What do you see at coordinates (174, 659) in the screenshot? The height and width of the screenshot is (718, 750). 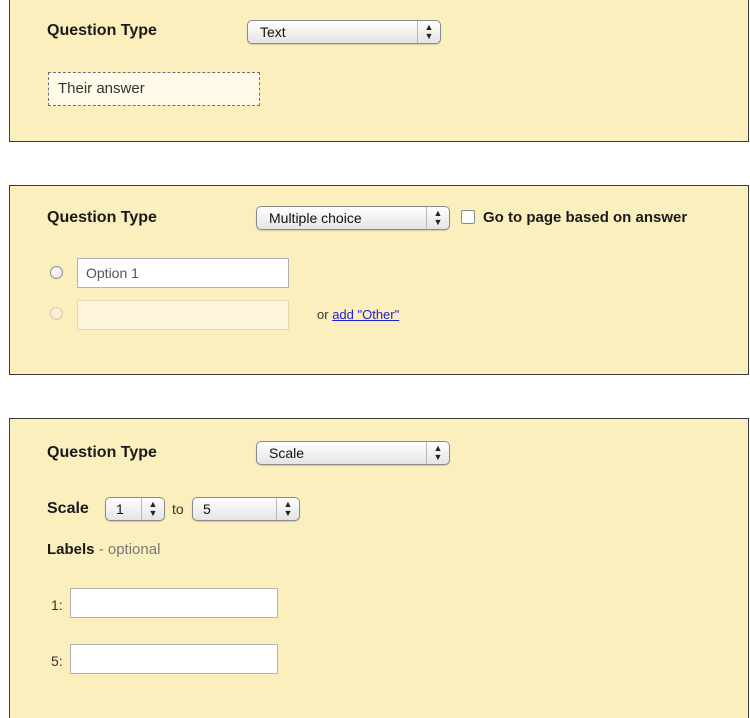 I see `label-5-input` at bounding box center [174, 659].